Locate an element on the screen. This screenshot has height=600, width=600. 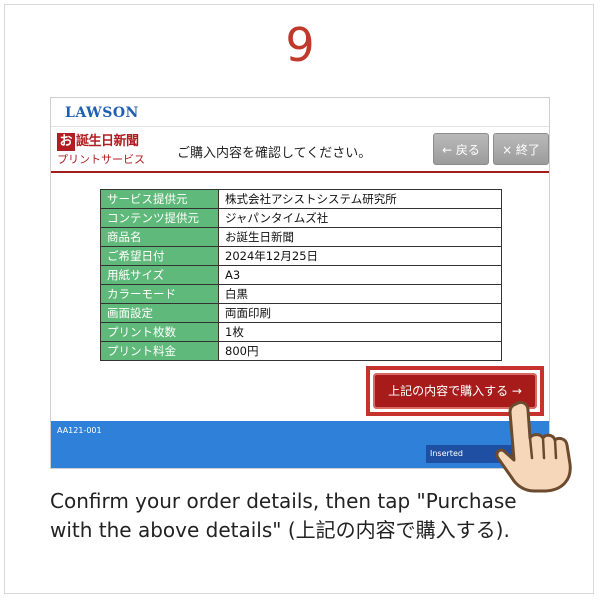
table-row: 商品名 お誕生日新聞 is located at coordinates (301, 237).